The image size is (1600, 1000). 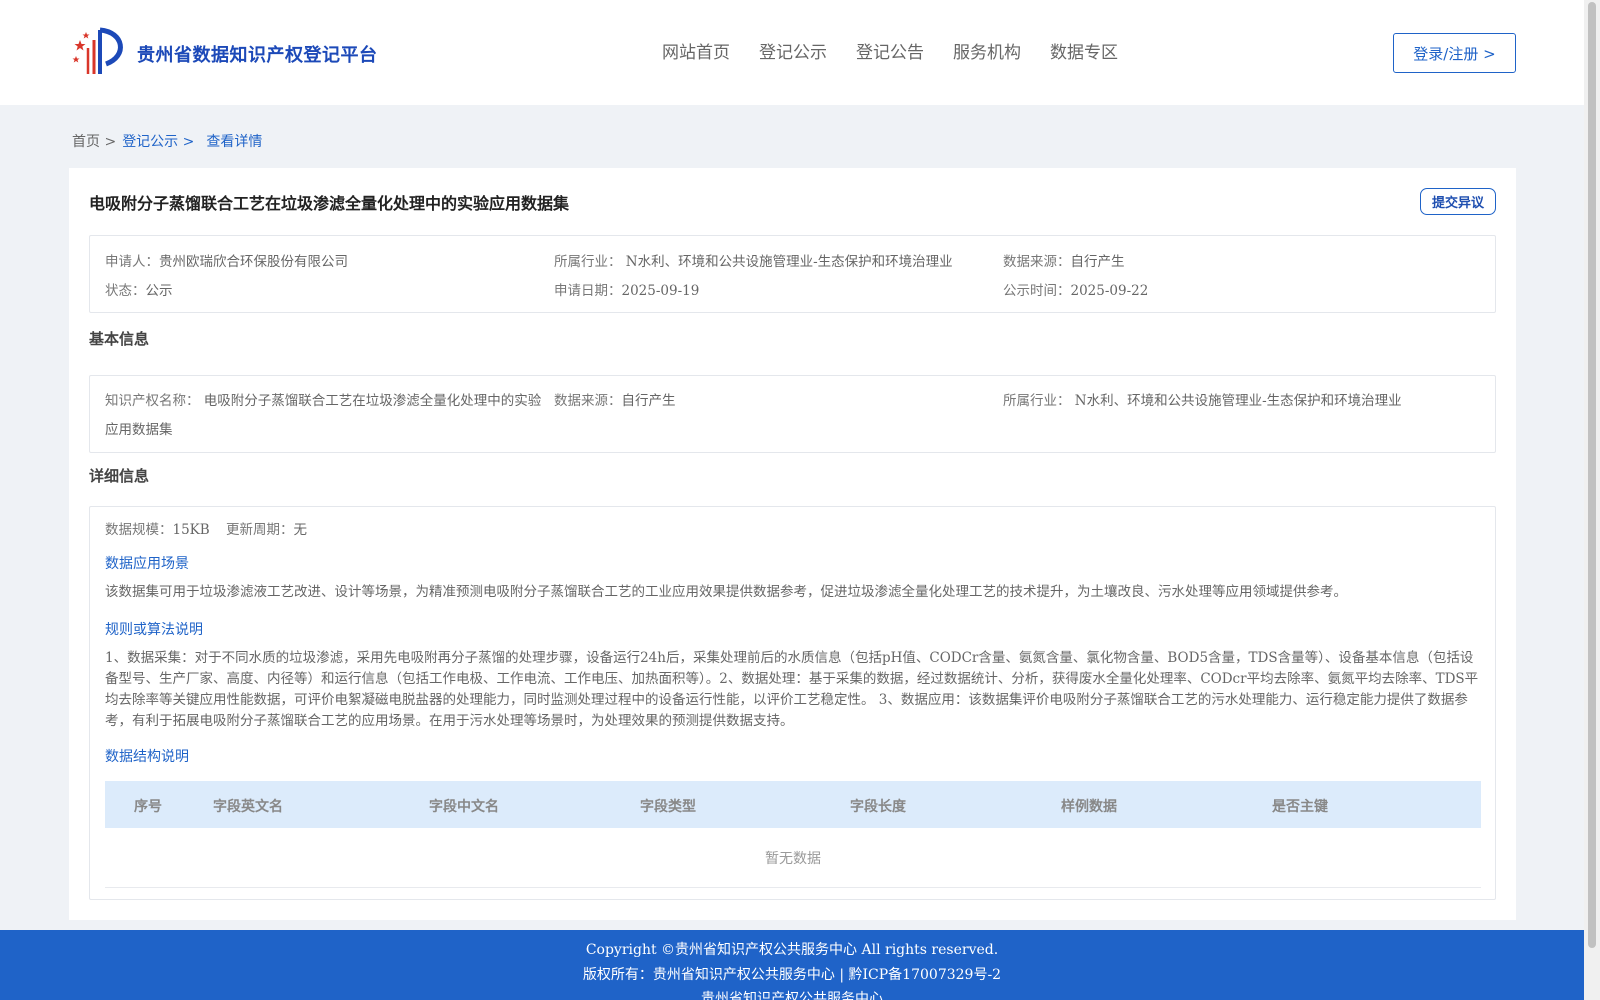 I want to click on breadcrumb-current: 查看详情, so click(x=234, y=142).